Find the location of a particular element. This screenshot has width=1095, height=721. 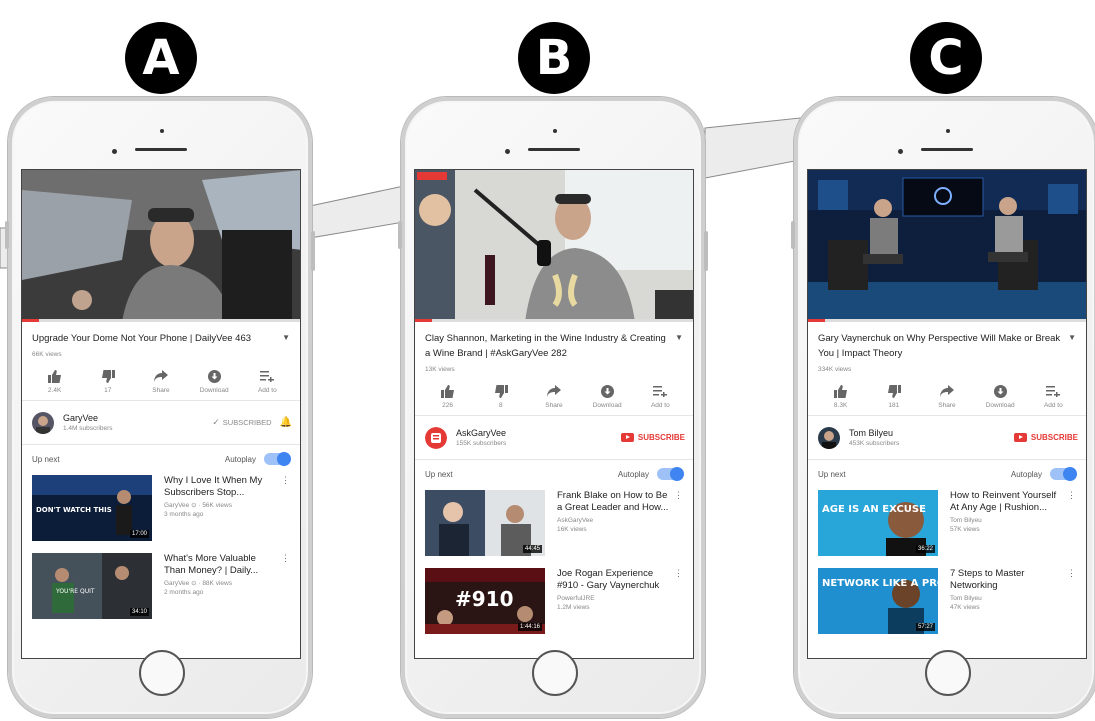

like-button: 8.3K is located at coordinates (841, 396).